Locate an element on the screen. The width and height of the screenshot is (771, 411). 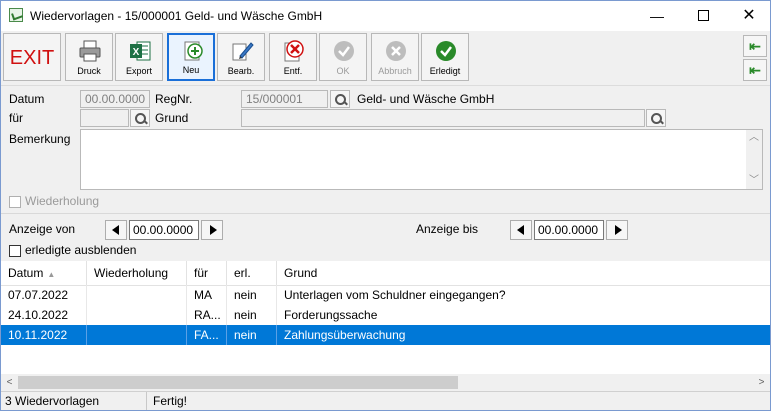
wiederholung-checkbox is located at coordinates (15, 202).